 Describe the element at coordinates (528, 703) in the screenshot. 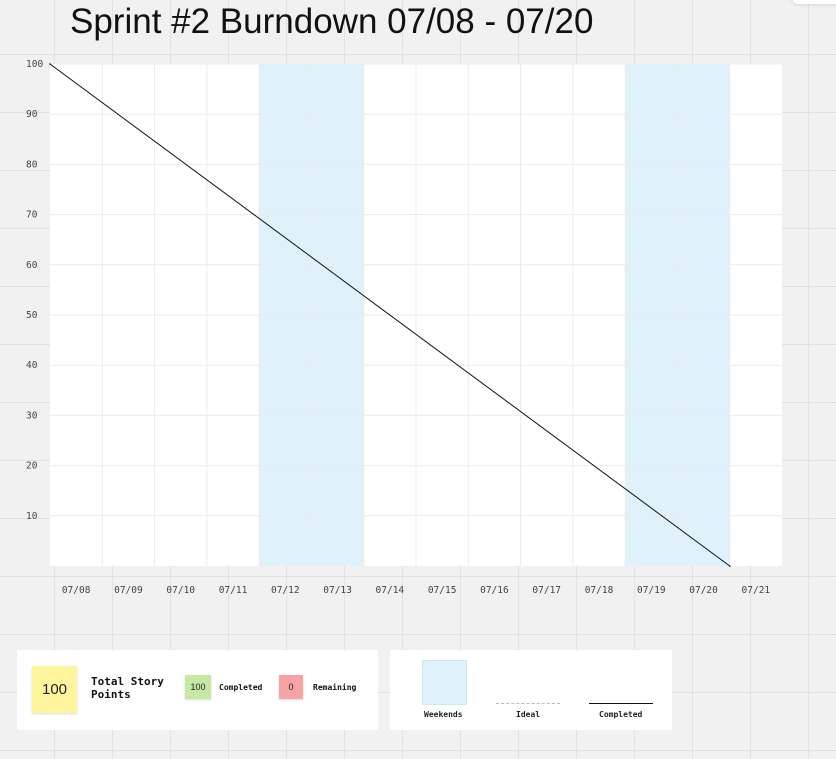

I see `ideal-line-swatch` at that location.